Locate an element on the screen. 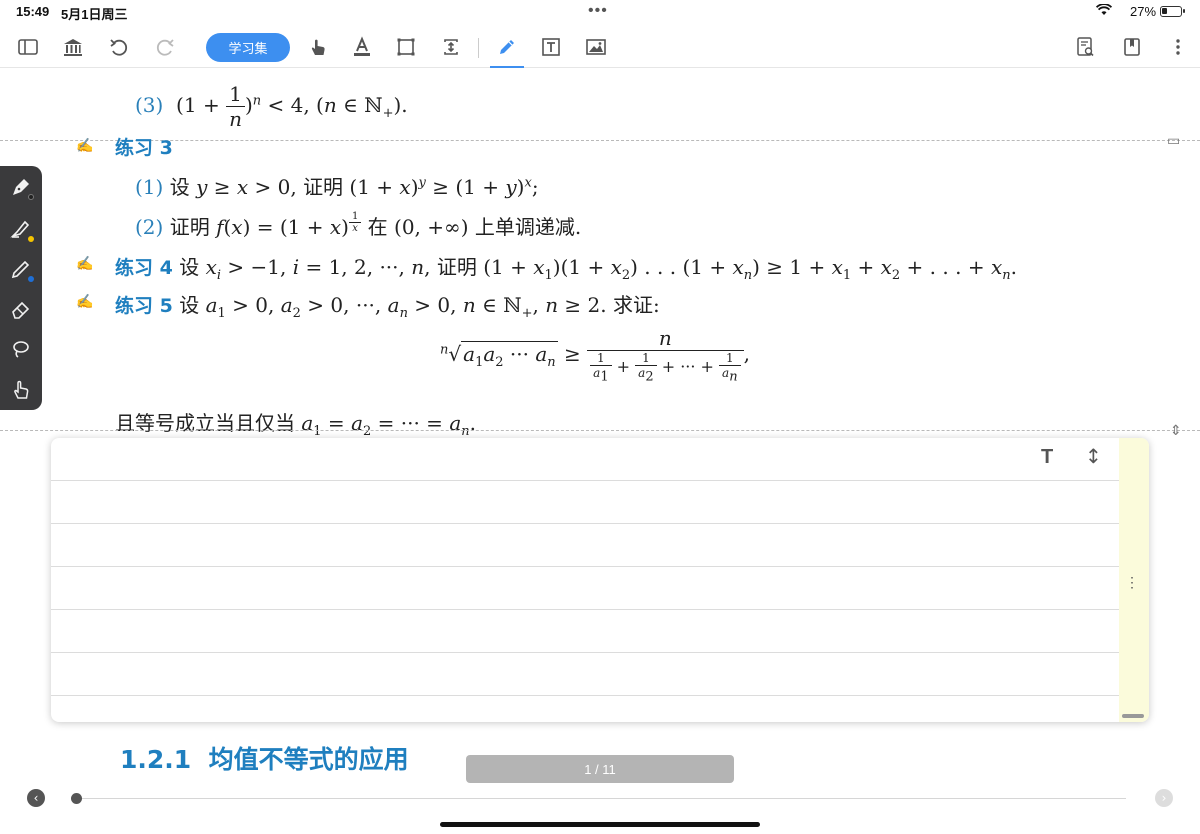 This screenshot has height=834, width=1200. item-3-formula: (1 + 1 n)n < 4, (n ∈ ℕ+). is located at coordinates (288, 106).